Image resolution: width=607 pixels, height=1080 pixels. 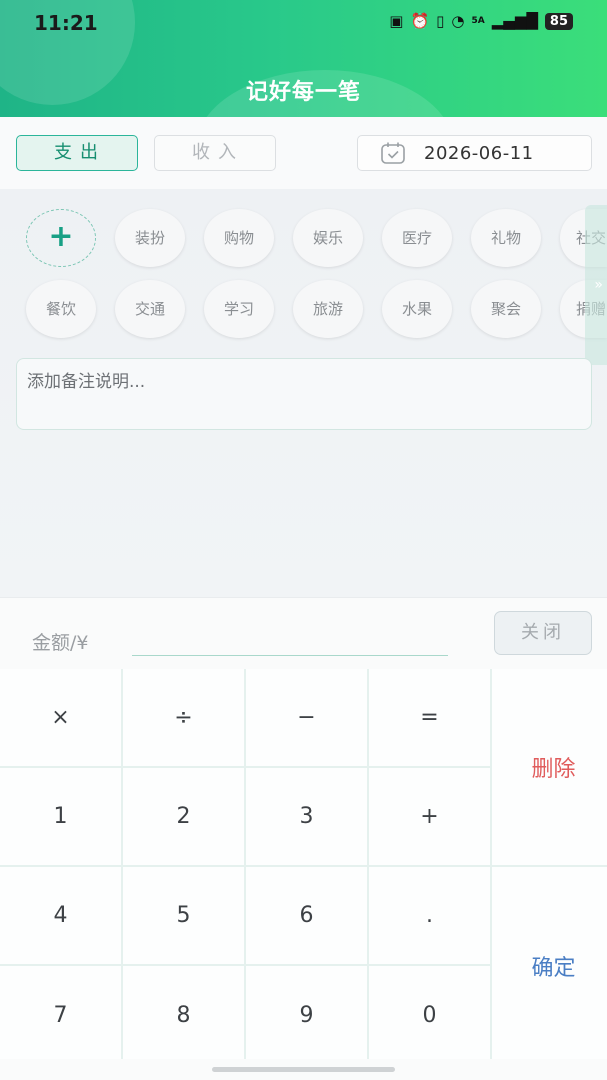 I want to click on scroll-handle: », so click(x=596, y=285).